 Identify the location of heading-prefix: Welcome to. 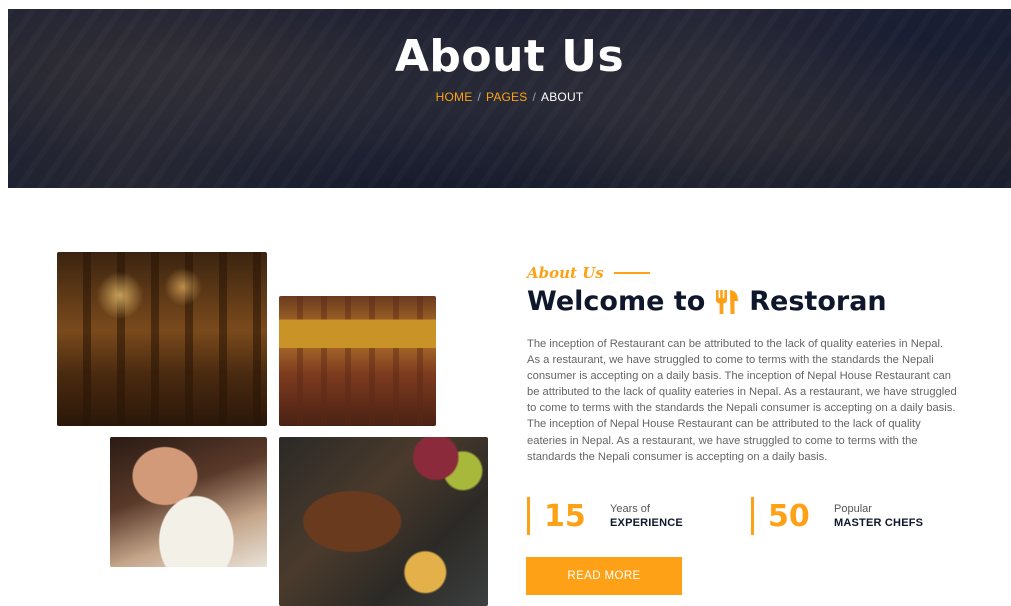
(616, 301).